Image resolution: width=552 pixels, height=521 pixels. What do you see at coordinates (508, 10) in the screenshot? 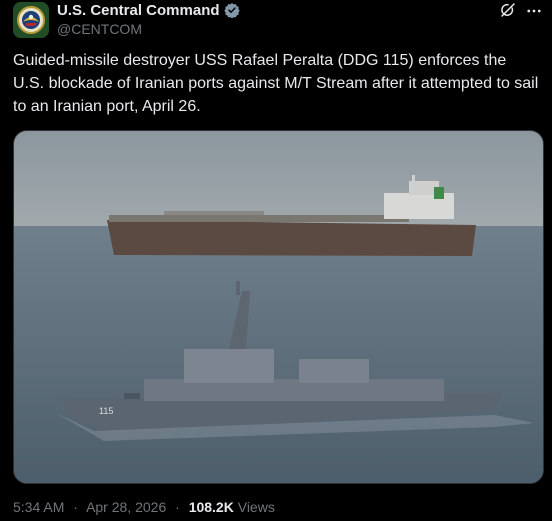
I see `grok-icon` at bounding box center [508, 10].